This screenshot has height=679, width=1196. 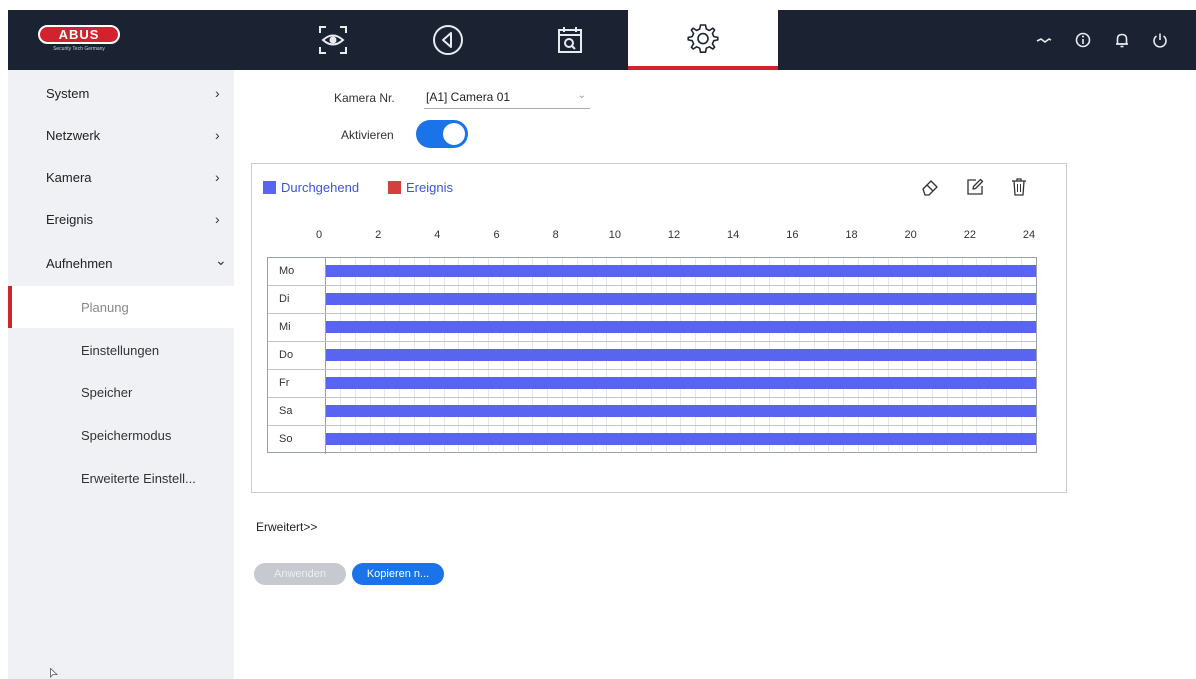 What do you see at coordinates (1029, 235) in the screenshot?
I see `hour-label: 24` at bounding box center [1029, 235].